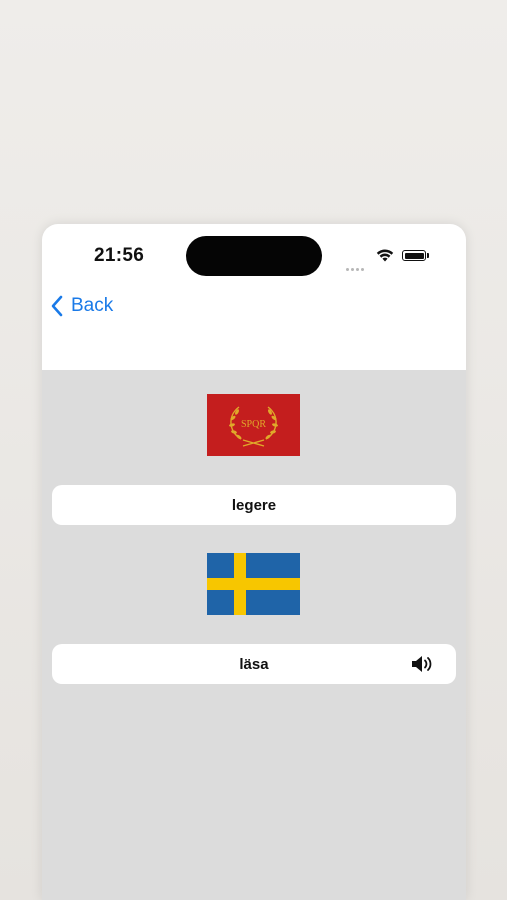  Describe the element at coordinates (254, 256) in the screenshot. I see `dynamic-island` at that location.